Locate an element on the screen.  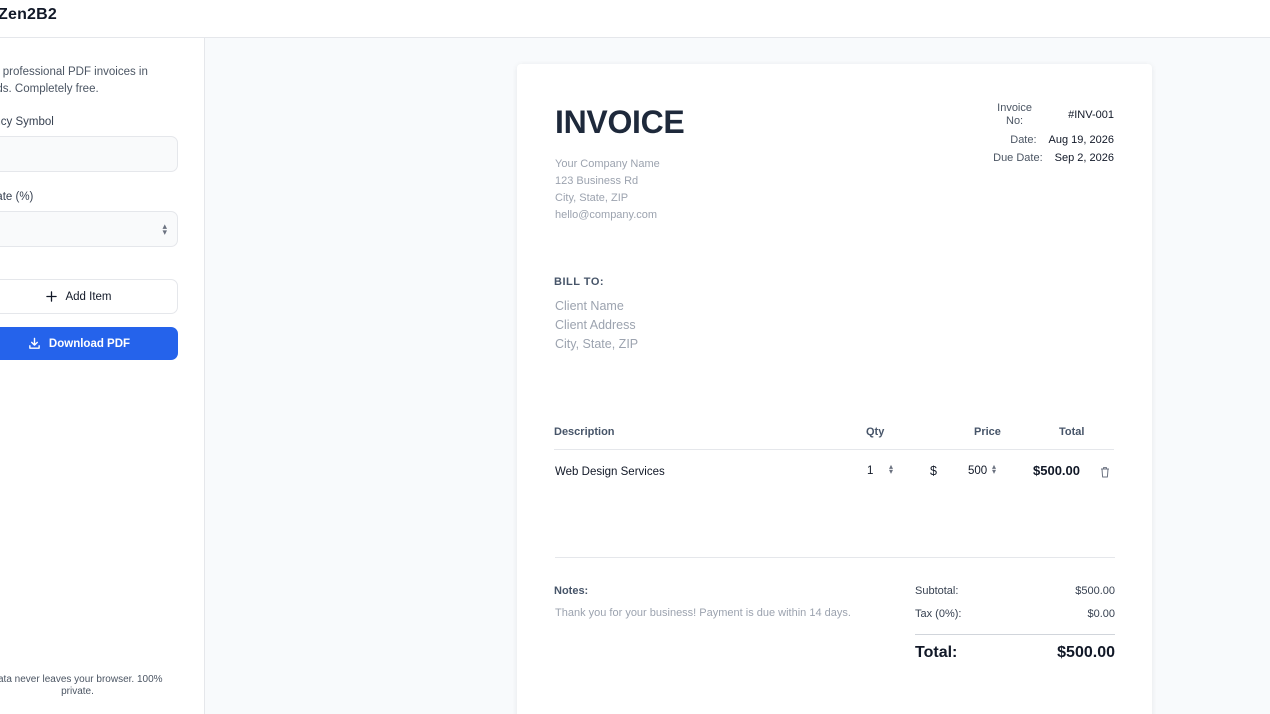
invoice-no-label: Invoice No: is located at coordinates (1014, 115).